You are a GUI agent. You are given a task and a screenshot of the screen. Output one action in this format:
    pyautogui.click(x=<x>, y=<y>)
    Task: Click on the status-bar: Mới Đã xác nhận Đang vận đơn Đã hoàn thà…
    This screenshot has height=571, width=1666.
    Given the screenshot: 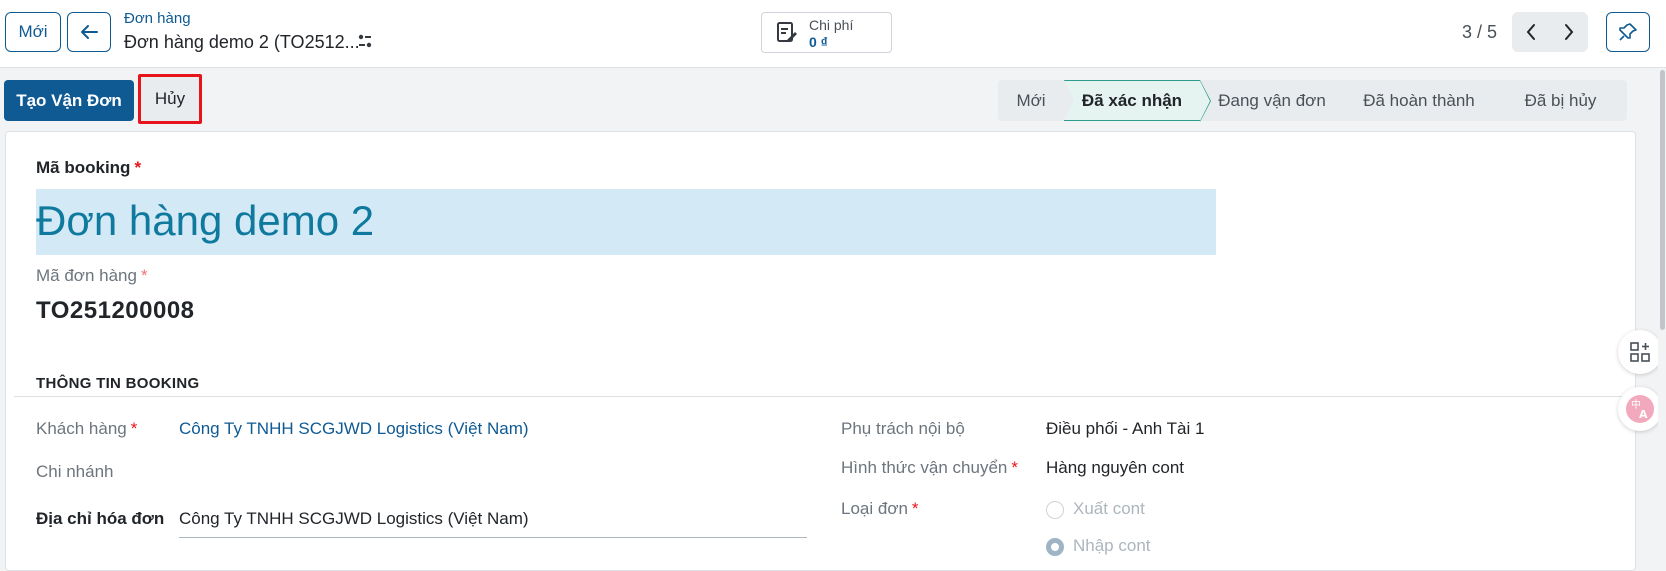 What is the action you would take?
    pyautogui.click(x=1312, y=101)
    